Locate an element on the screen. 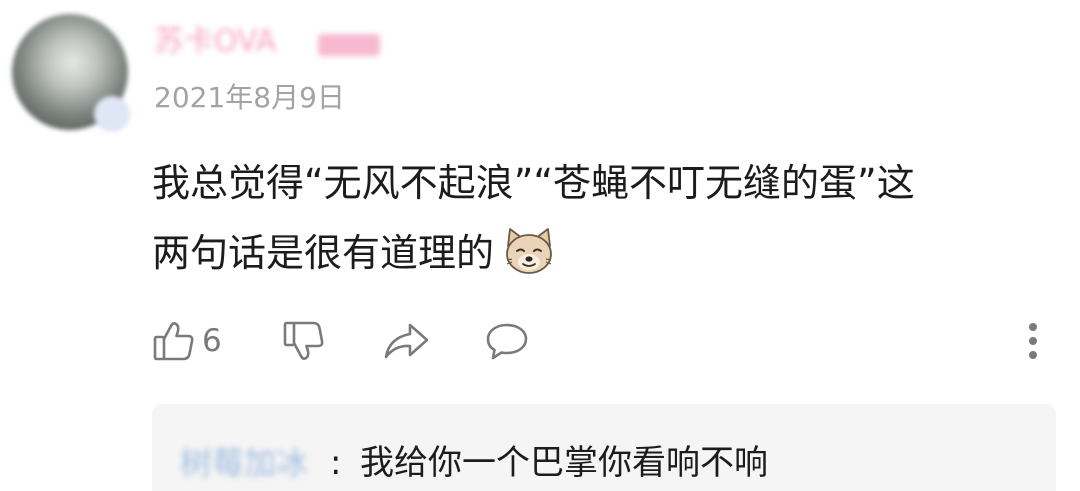 This screenshot has height=491, width=1080. like-count: 6 is located at coordinates (212, 341).